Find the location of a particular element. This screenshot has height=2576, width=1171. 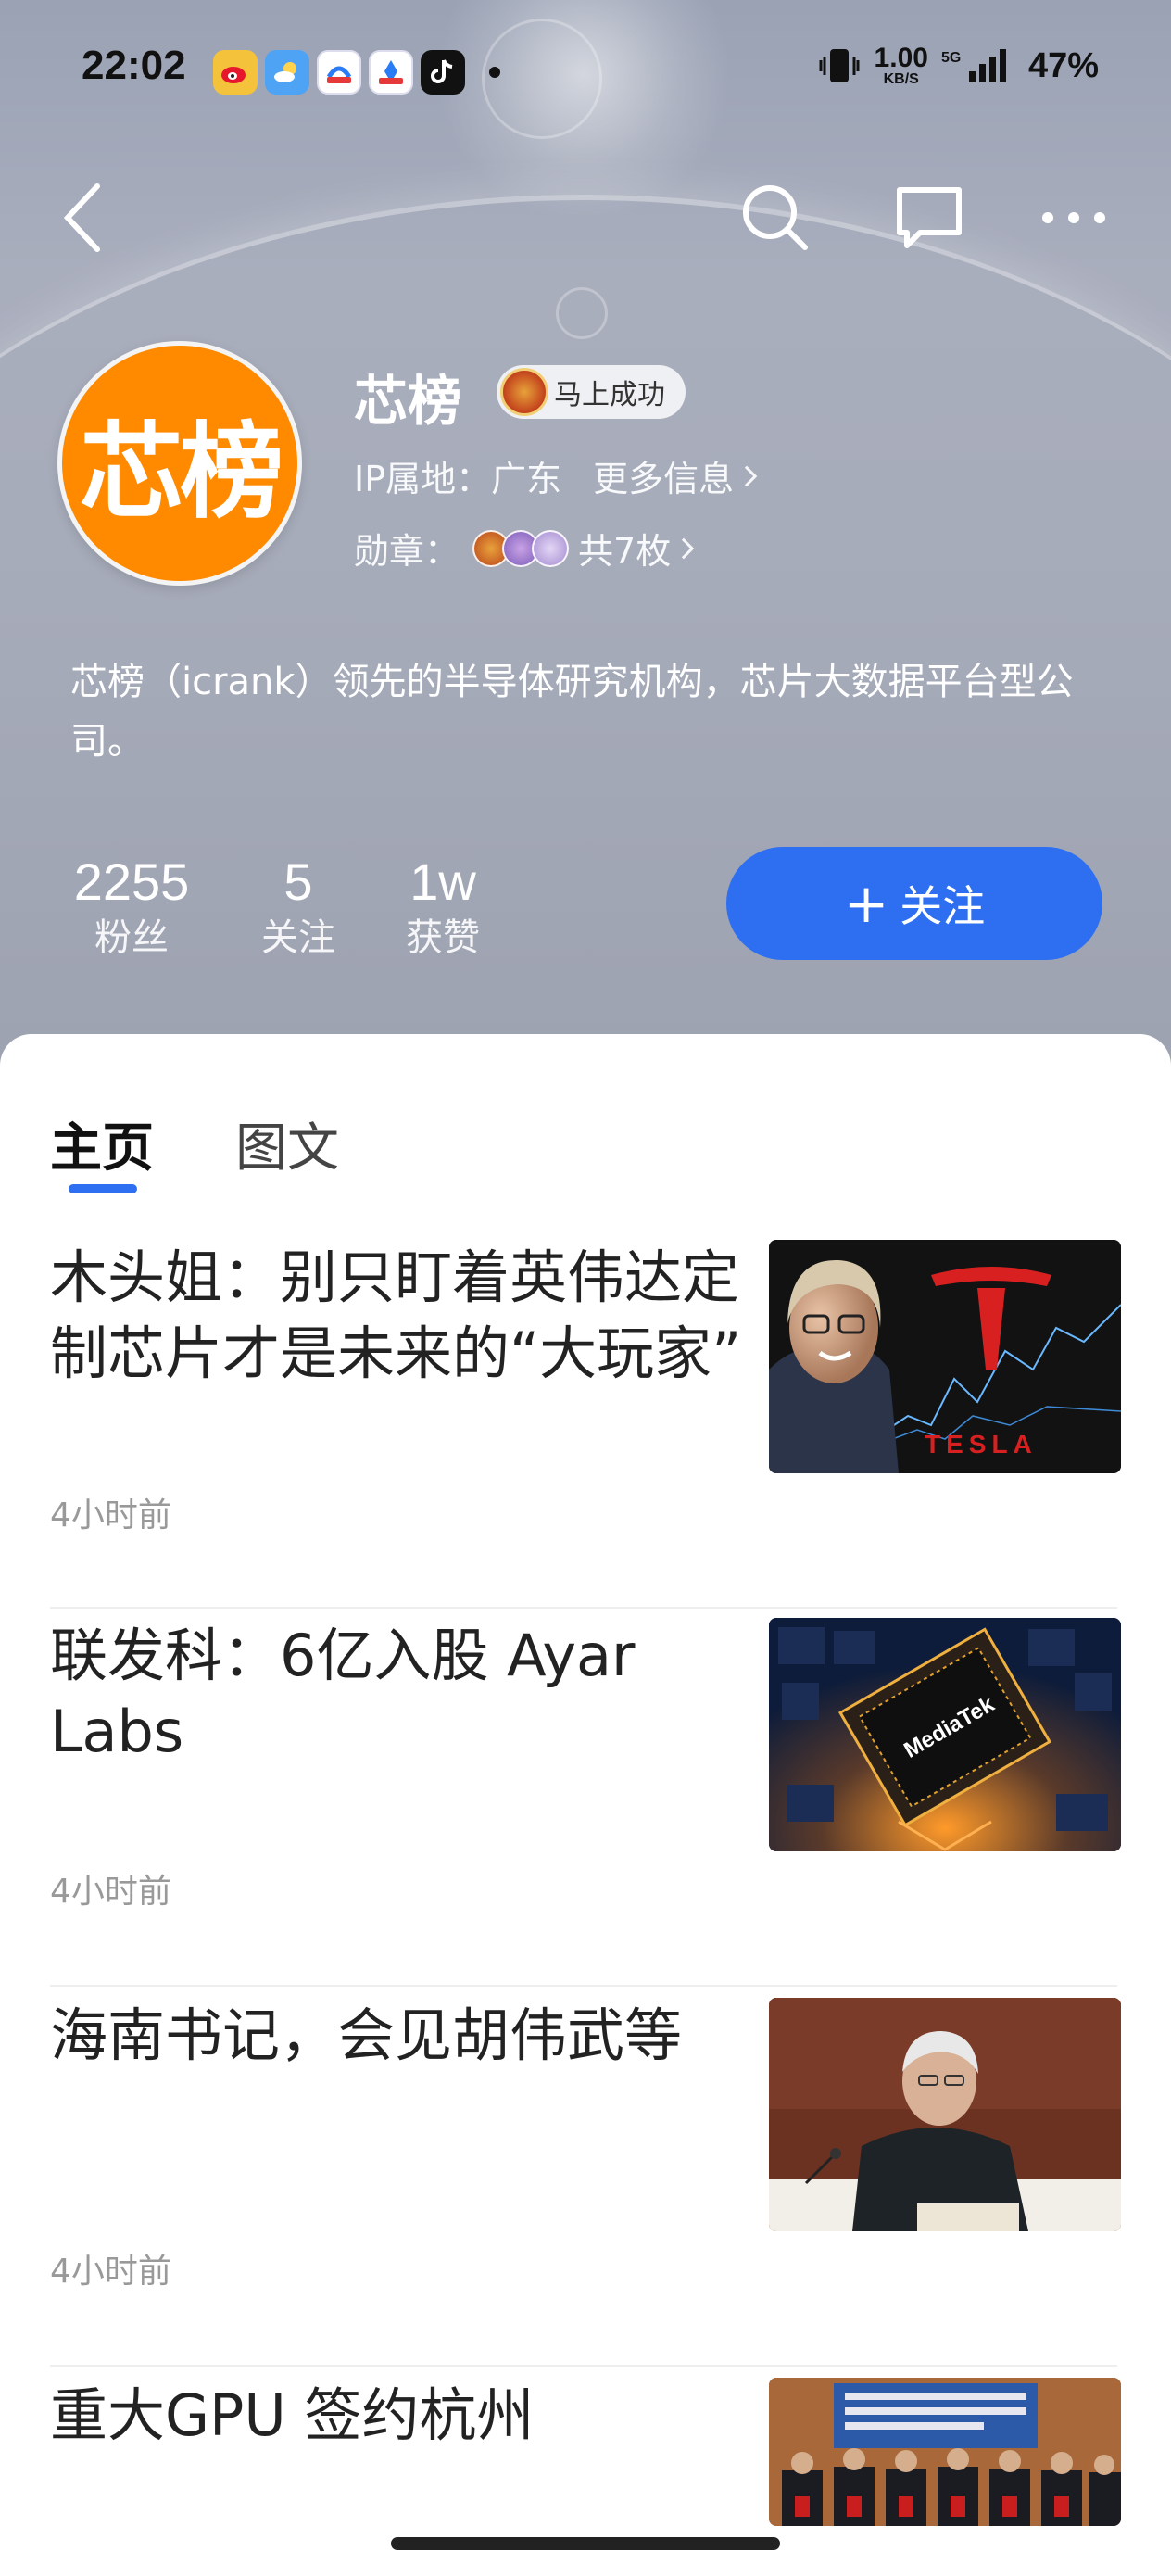

medal-icon is located at coordinates (551, 548).